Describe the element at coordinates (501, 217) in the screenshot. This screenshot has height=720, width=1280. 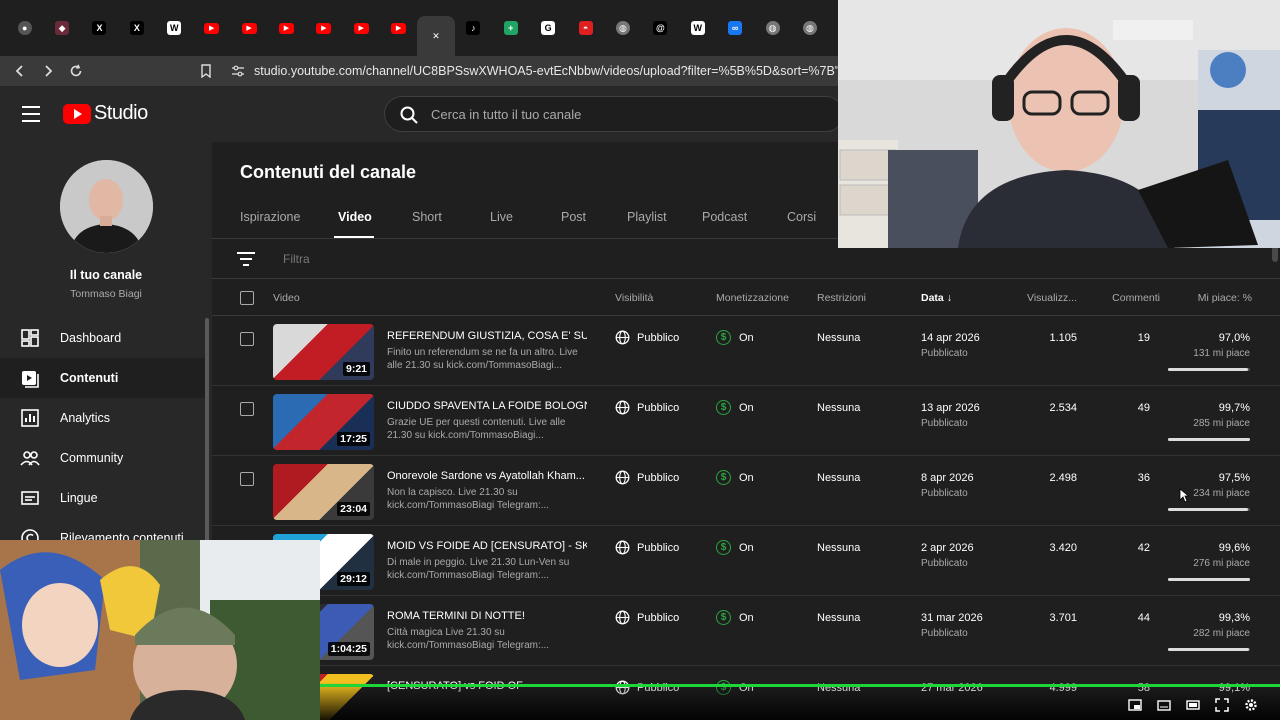
I see `tab-live: Live` at that location.